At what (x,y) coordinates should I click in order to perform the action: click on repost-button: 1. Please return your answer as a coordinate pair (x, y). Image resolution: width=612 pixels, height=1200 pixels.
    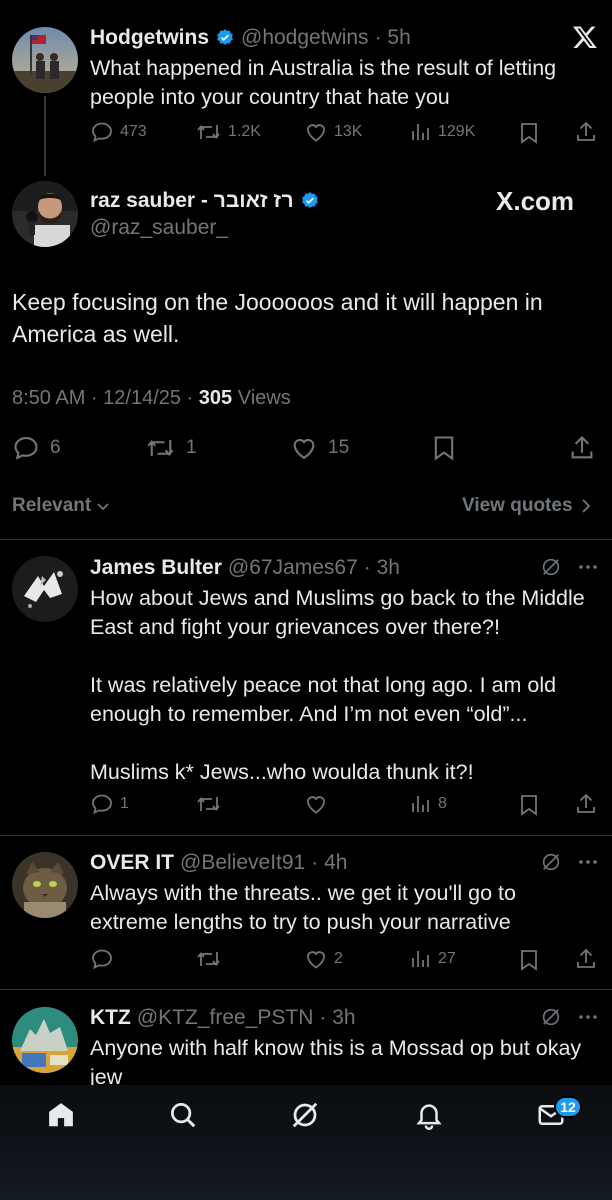
    Looking at the image, I should click on (171, 448).